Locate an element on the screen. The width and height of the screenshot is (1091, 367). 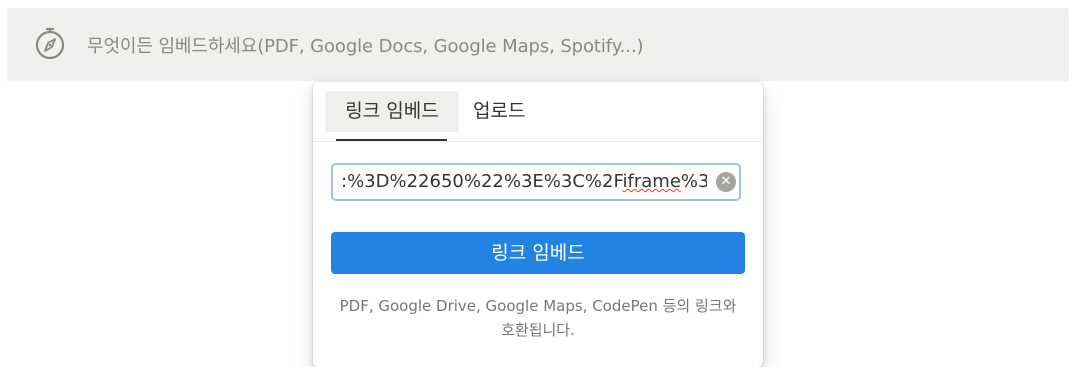
tab-embed-link: 링크 임베드 is located at coordinates (392, 111).